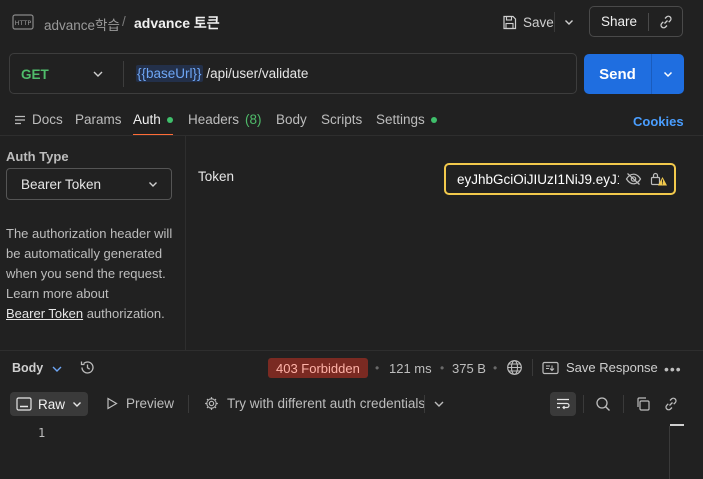 This screenshot has width=703, height=479. What do you see at coordinates (659, 179) in the screenshot?
I see `lock-warning-icon` at bounding box center [659, 179].